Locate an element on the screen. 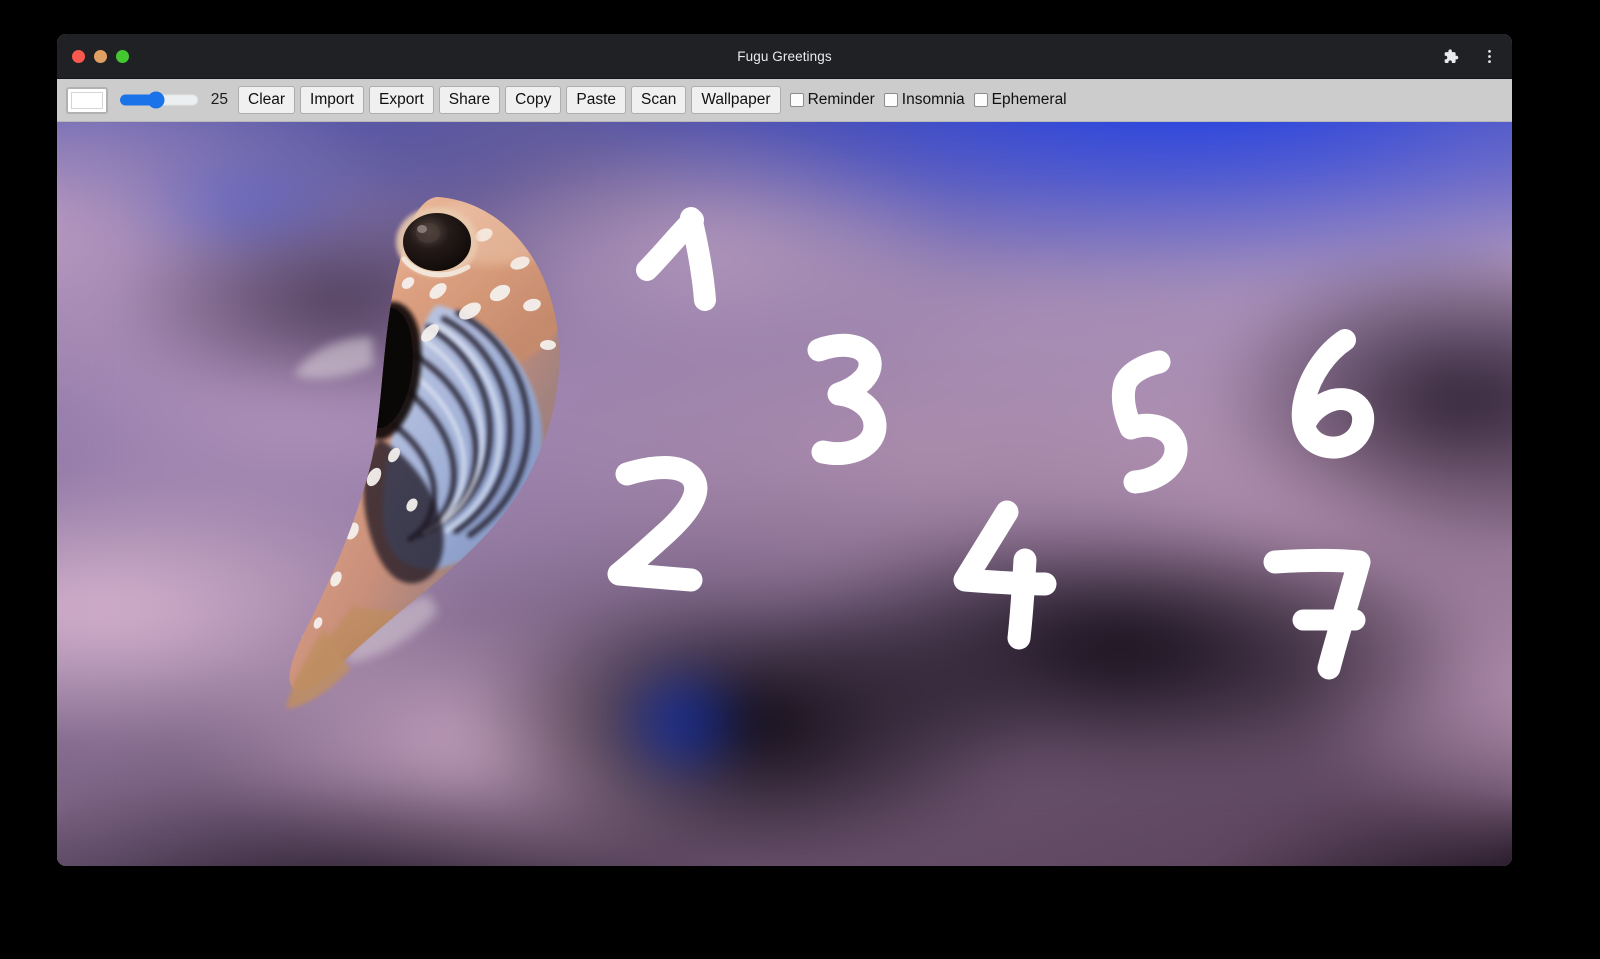  ephemeral-checkbox: Ephemeral is located at coordinates (1020, 100).